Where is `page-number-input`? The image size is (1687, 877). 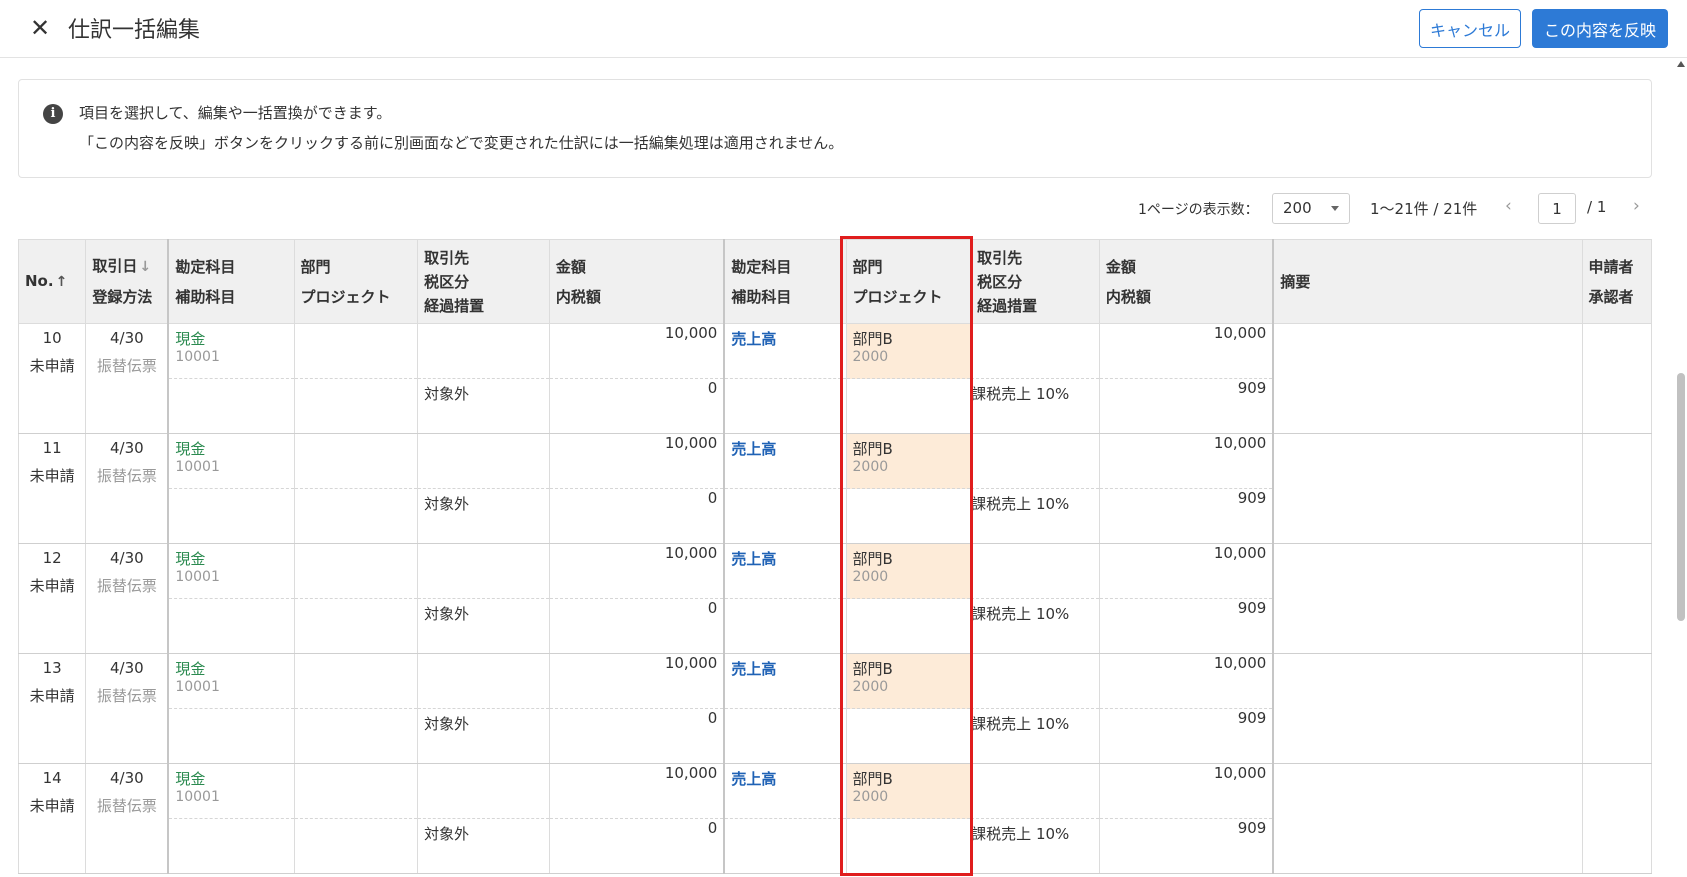 page-number-input is located at coordinates (1557, 208).